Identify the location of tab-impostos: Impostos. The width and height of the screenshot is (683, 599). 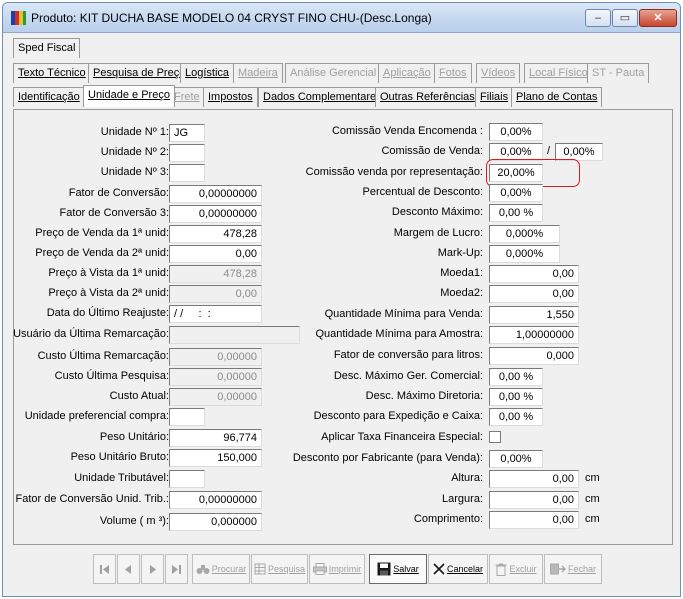
(230, 97).